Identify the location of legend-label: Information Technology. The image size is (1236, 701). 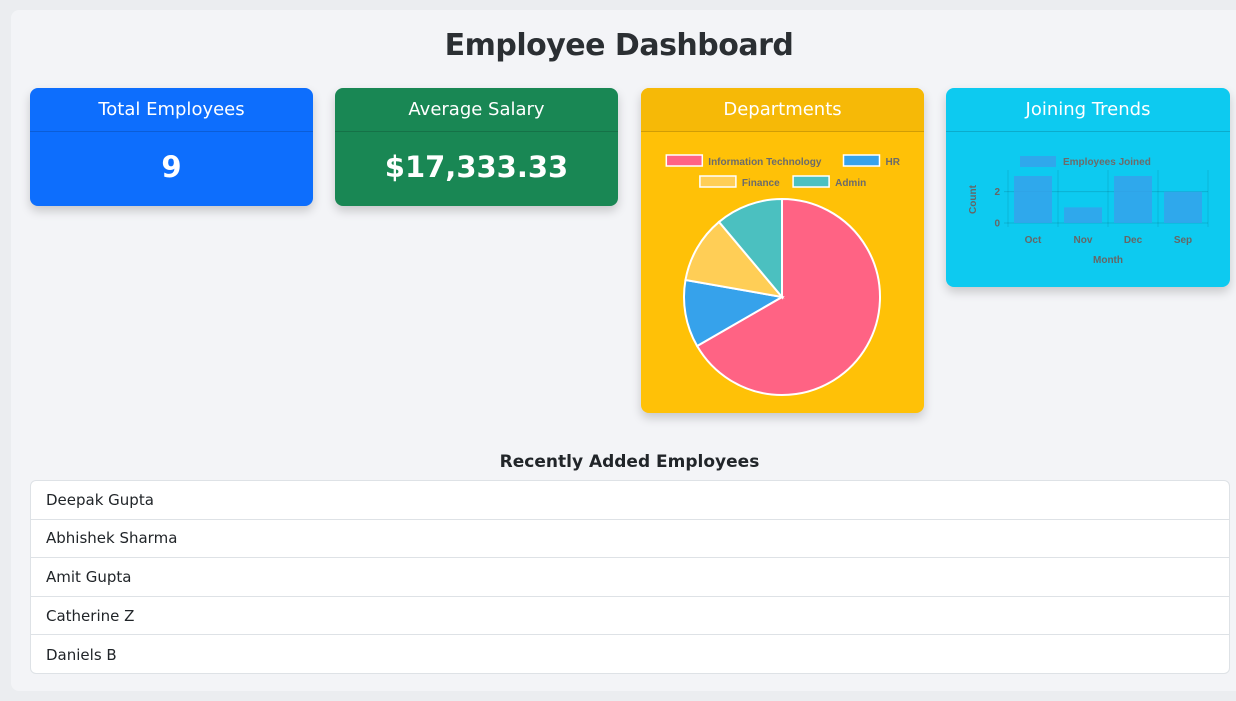
(765, 162).